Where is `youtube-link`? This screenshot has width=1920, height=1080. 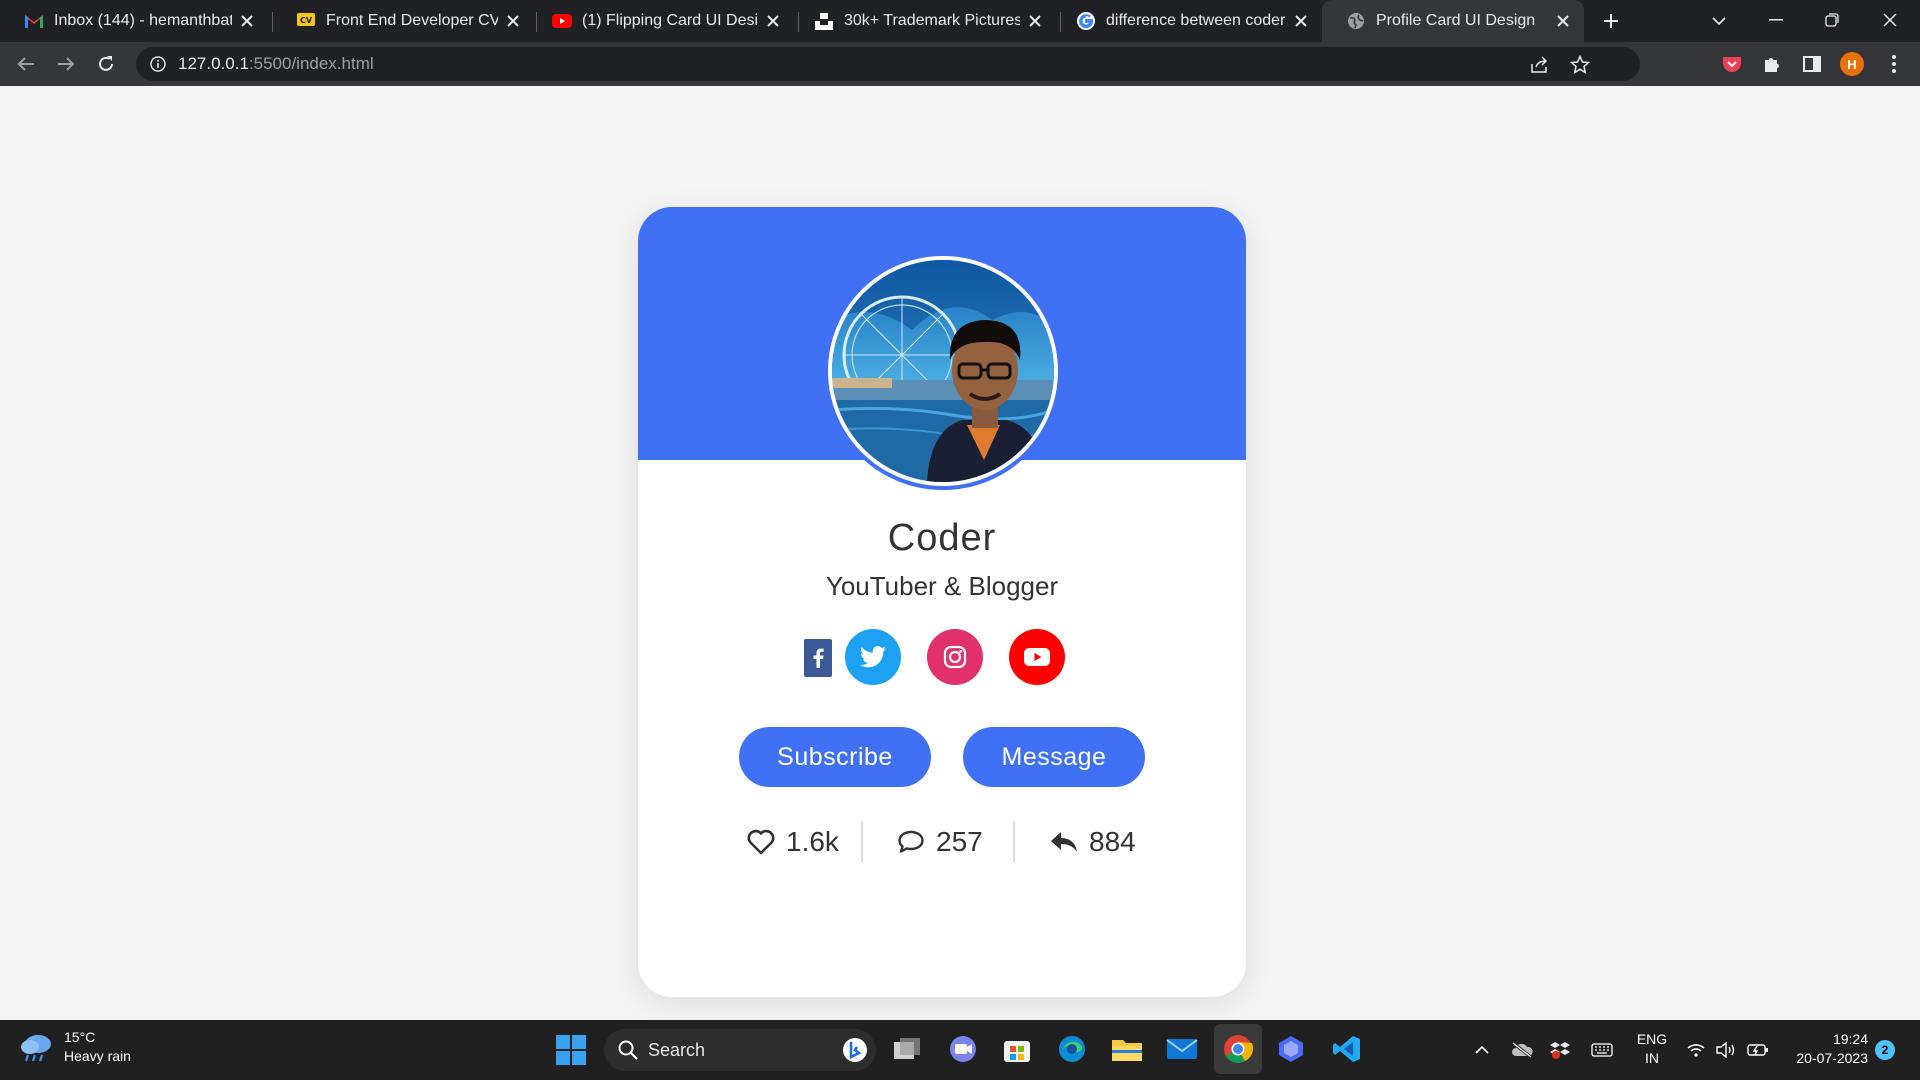 youtube-link is located at coordinates (1037, 657).